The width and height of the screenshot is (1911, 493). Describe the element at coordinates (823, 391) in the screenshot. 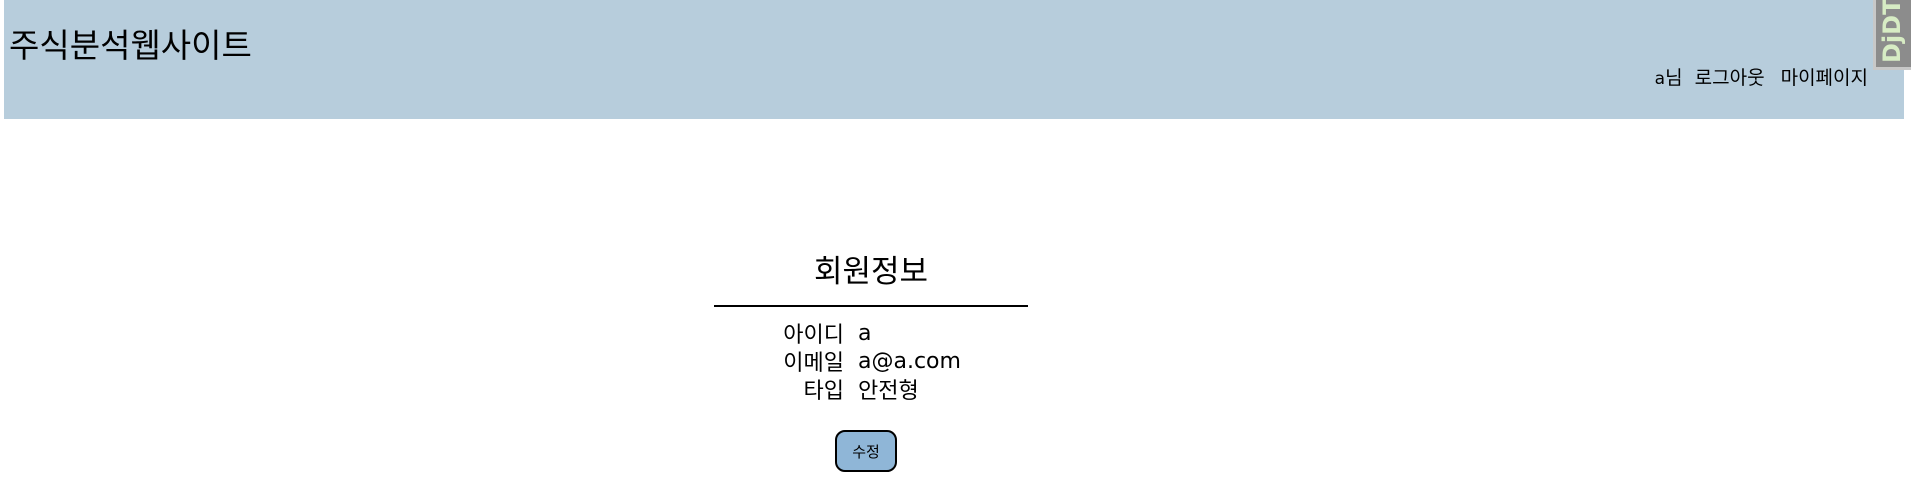

I see `type-label: 타입` at that location.